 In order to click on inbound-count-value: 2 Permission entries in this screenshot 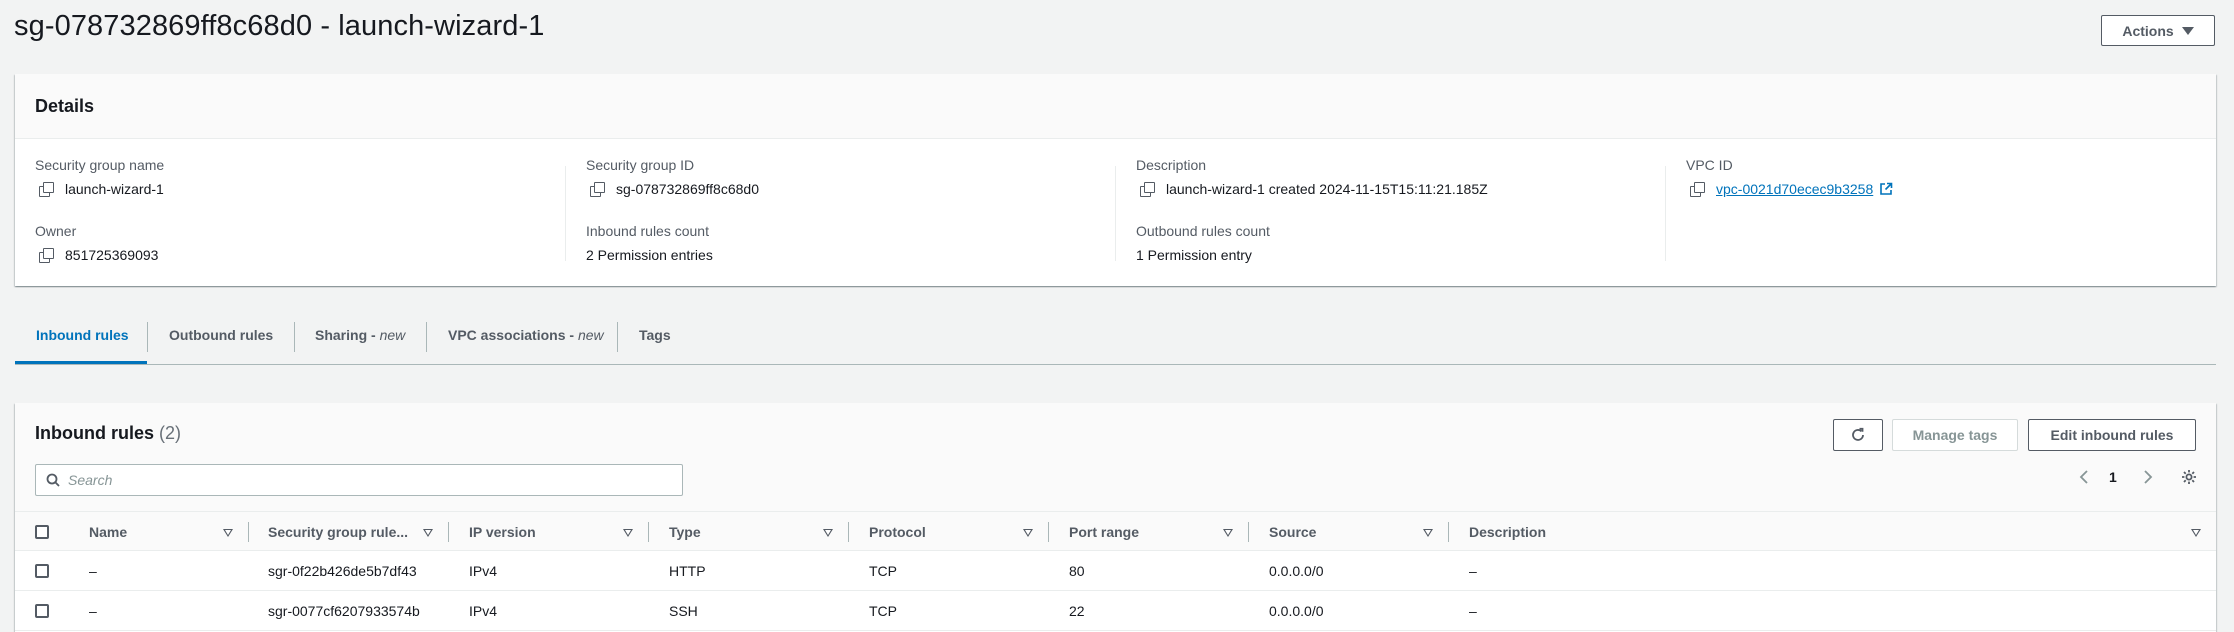, I will do `click(649, 255)`.